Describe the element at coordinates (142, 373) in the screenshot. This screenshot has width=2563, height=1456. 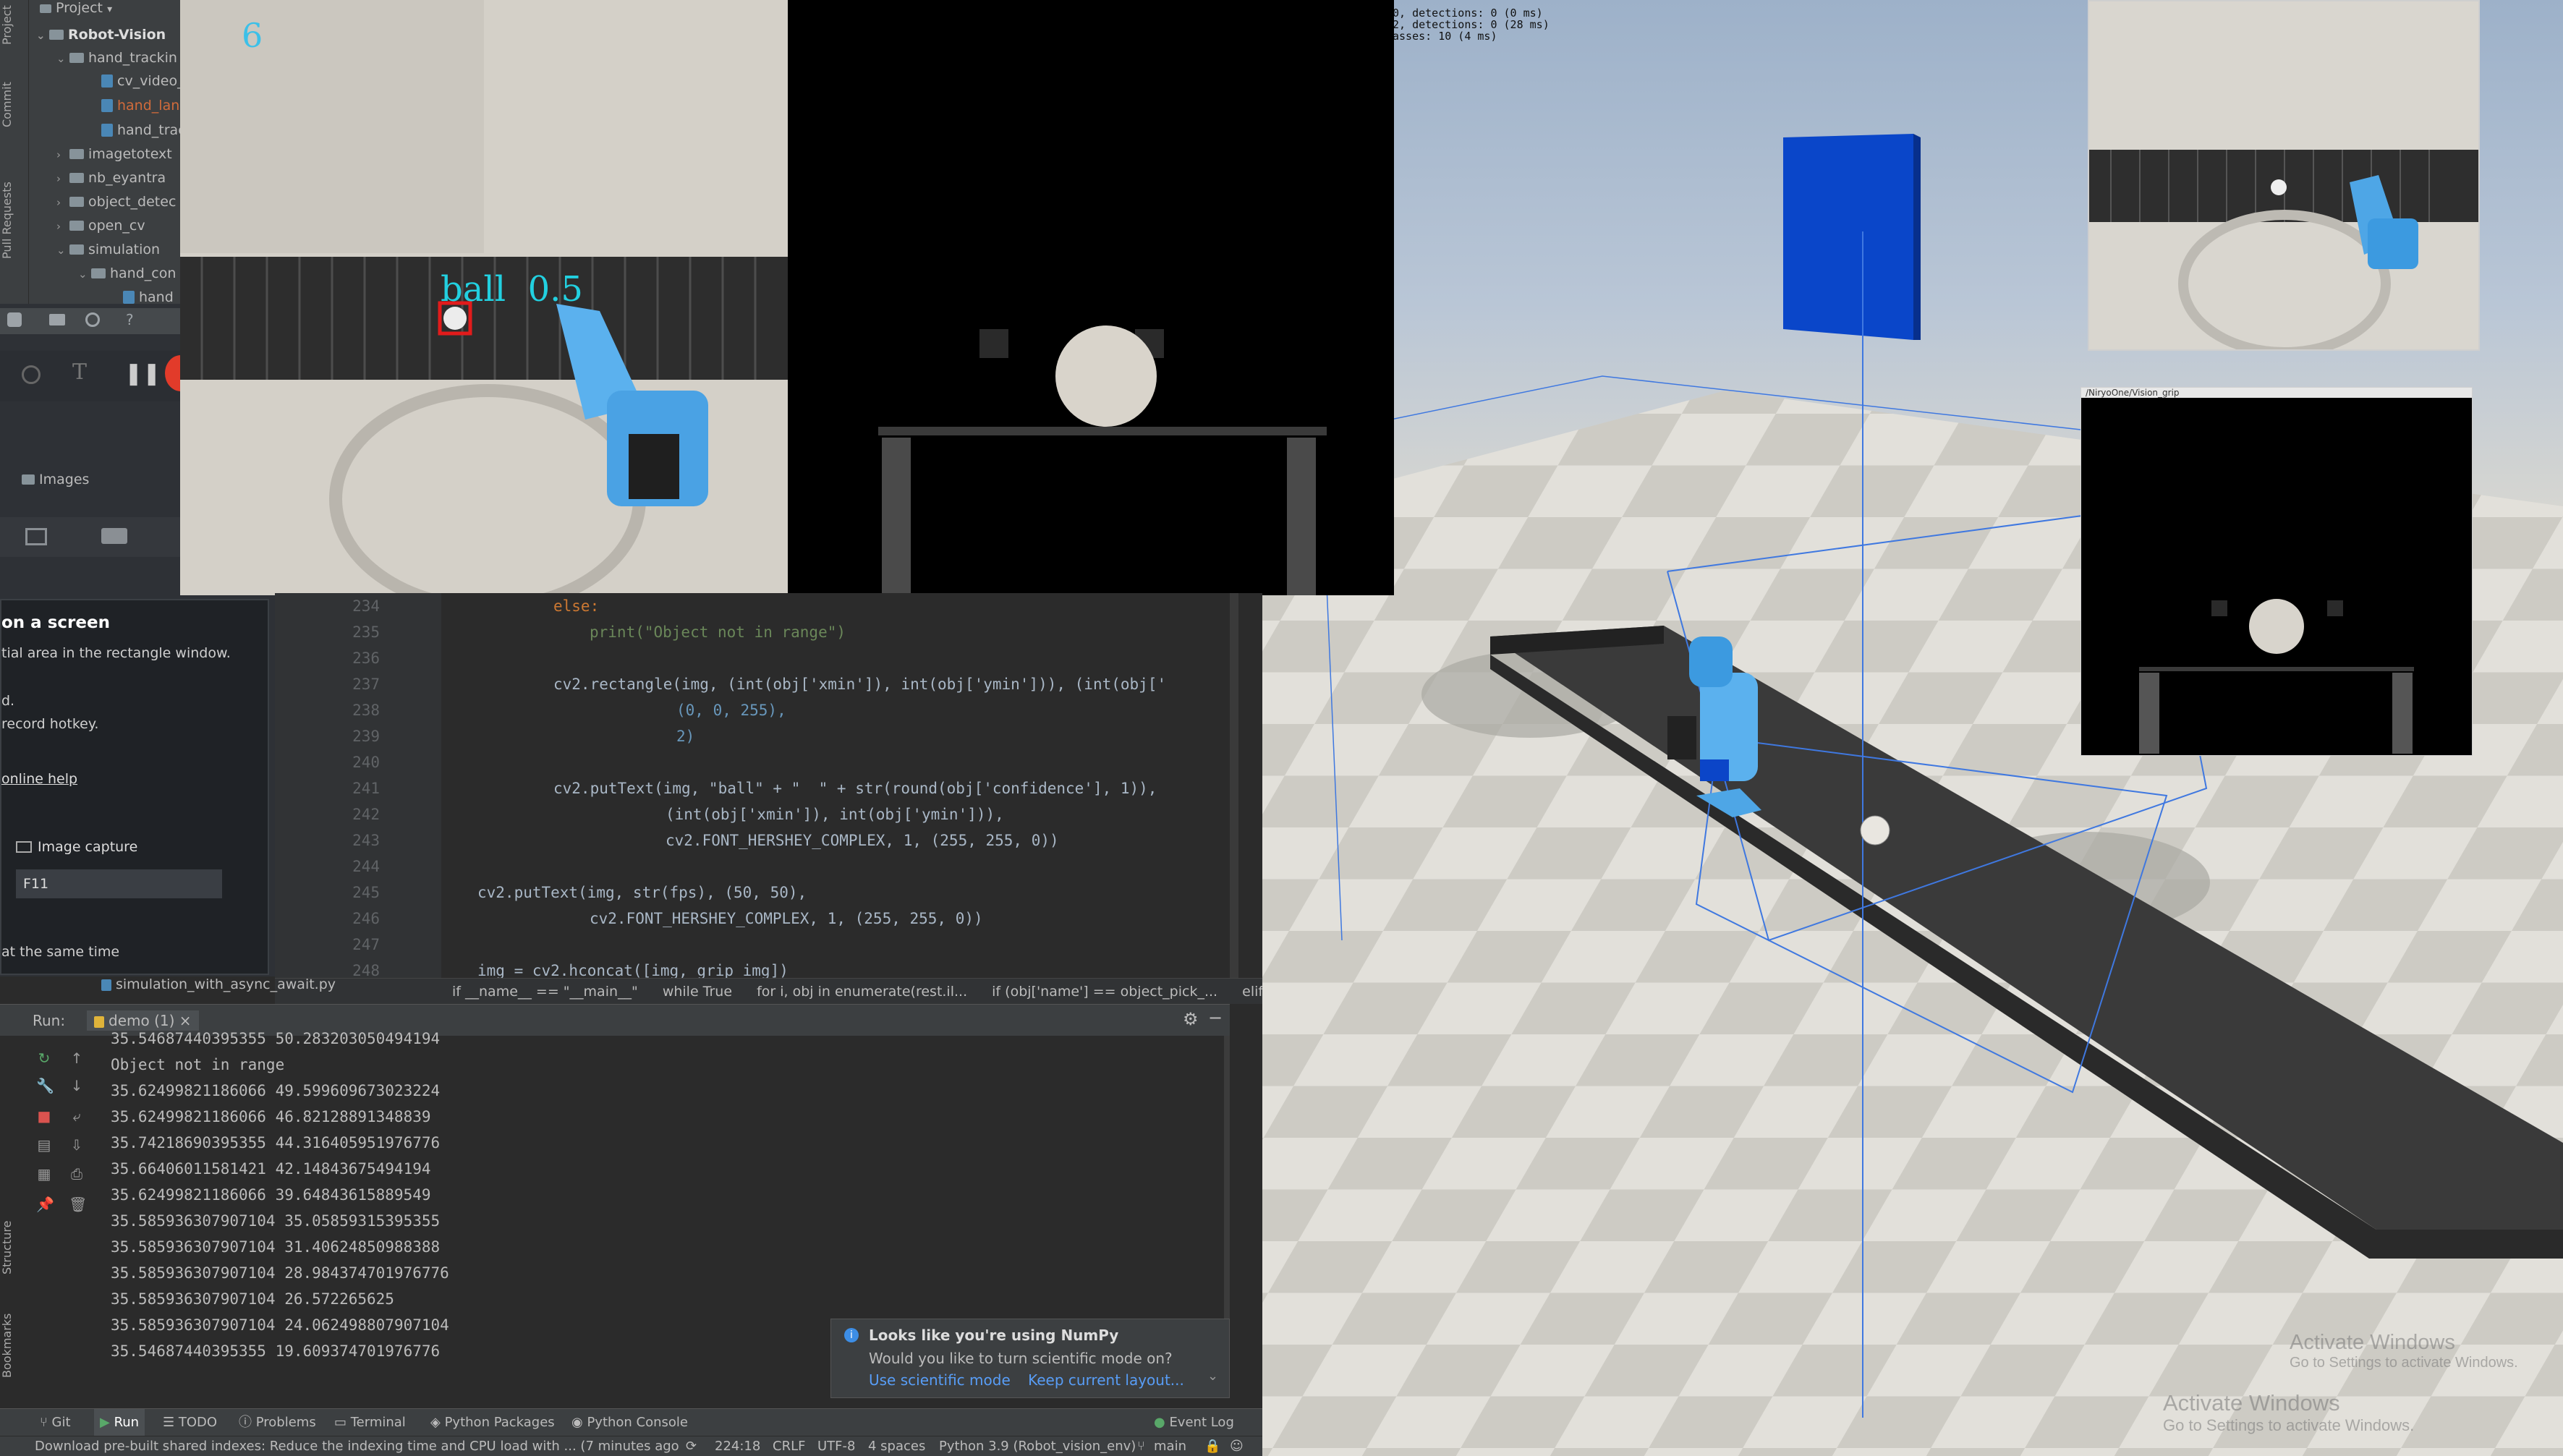
I see `pause-icon: ❚❚` at that location.